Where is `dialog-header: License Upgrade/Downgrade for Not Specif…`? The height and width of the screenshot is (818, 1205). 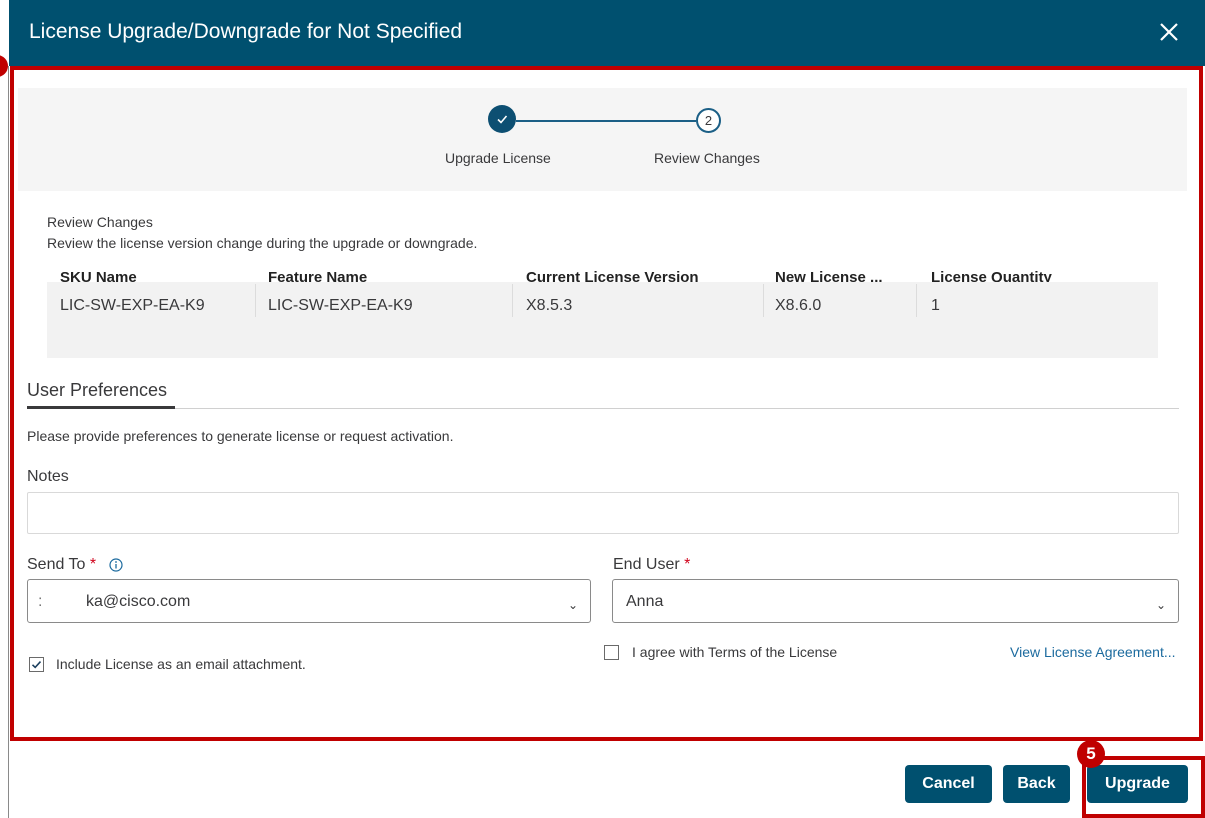 dialog-header: License Upgrade/Downgrade for Not Specif… is located at coordinates (607, 33).